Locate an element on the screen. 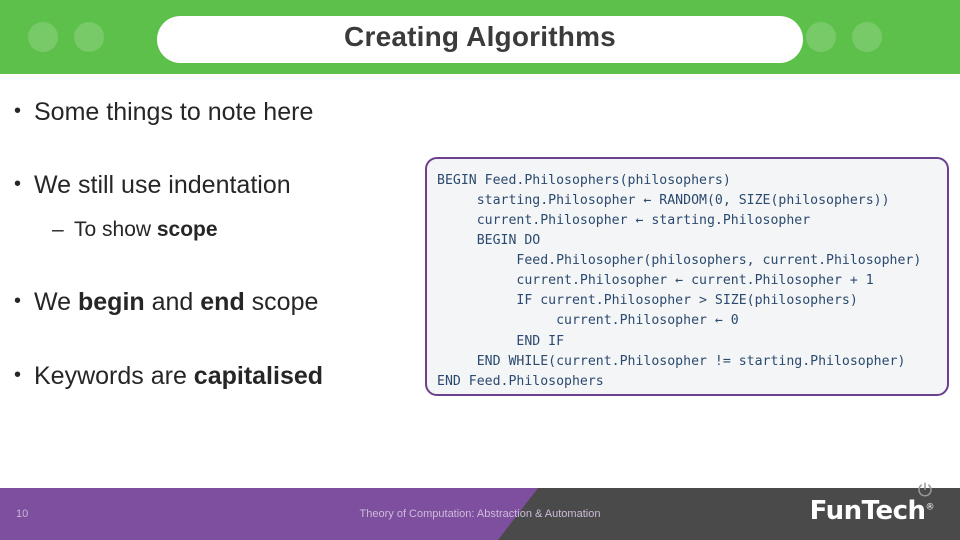 Image resolution: width=960 pixels, height=540 pixels. brand-logo: FunTech® is located at coordinates (872, 511).